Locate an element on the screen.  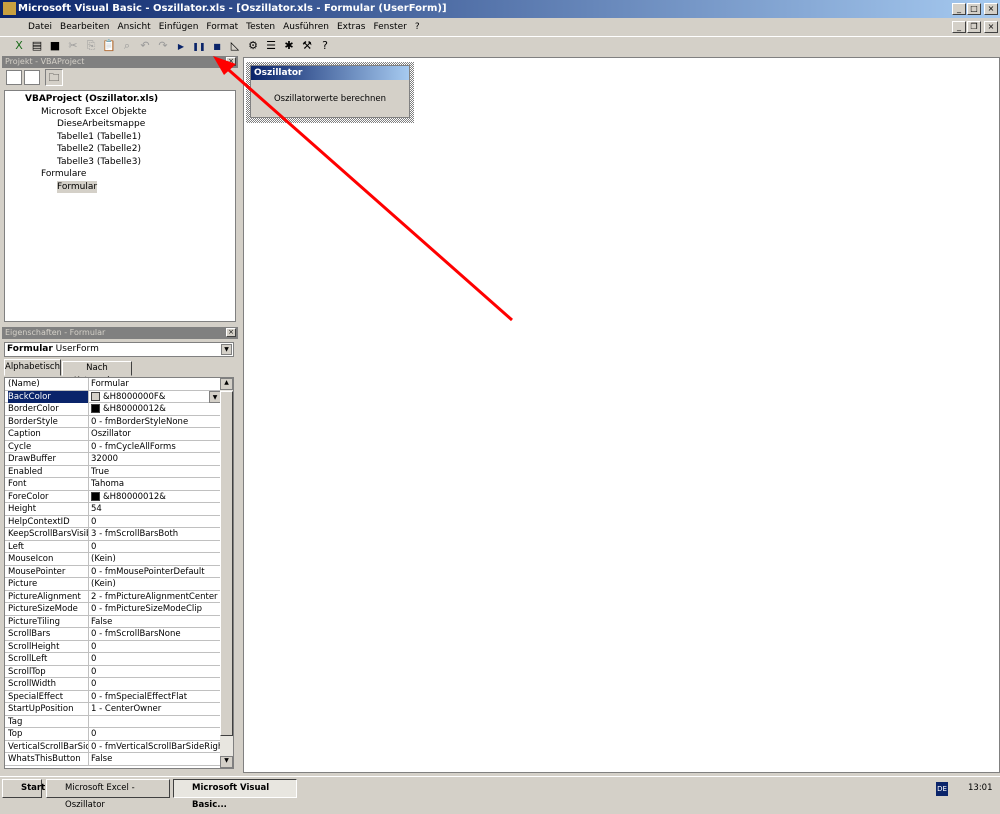
red-arrow-annotation is located at coordinates (363, 189).